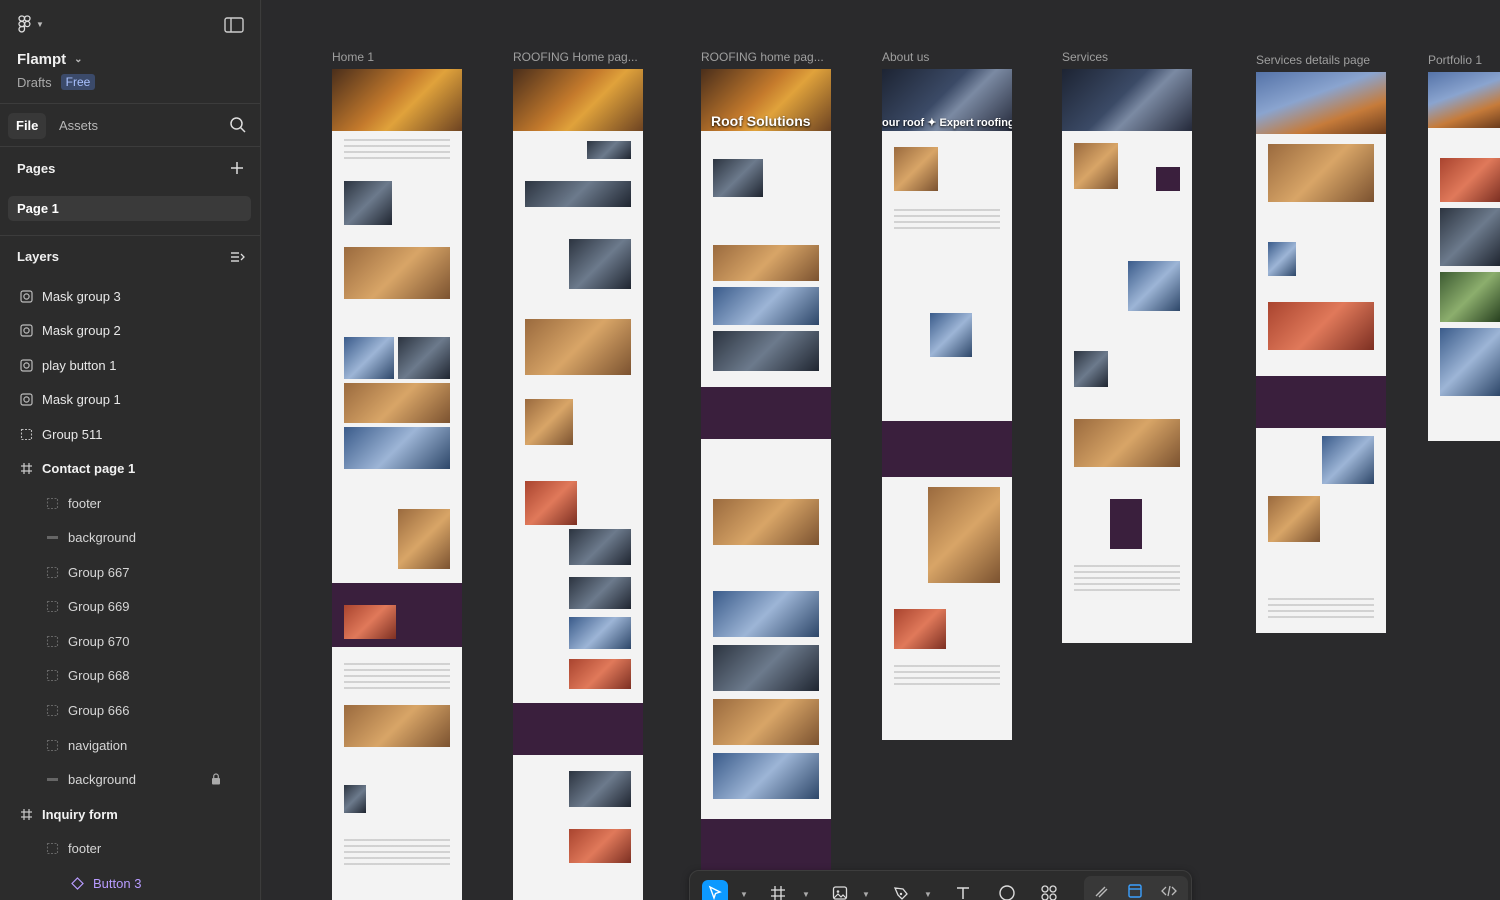 The height and width of the screenshot is (900, 1500). What do you see at coordinates (237, 257) in the screenshot?
I see `collapse-layers-icon` at bounding box center [237, 257].